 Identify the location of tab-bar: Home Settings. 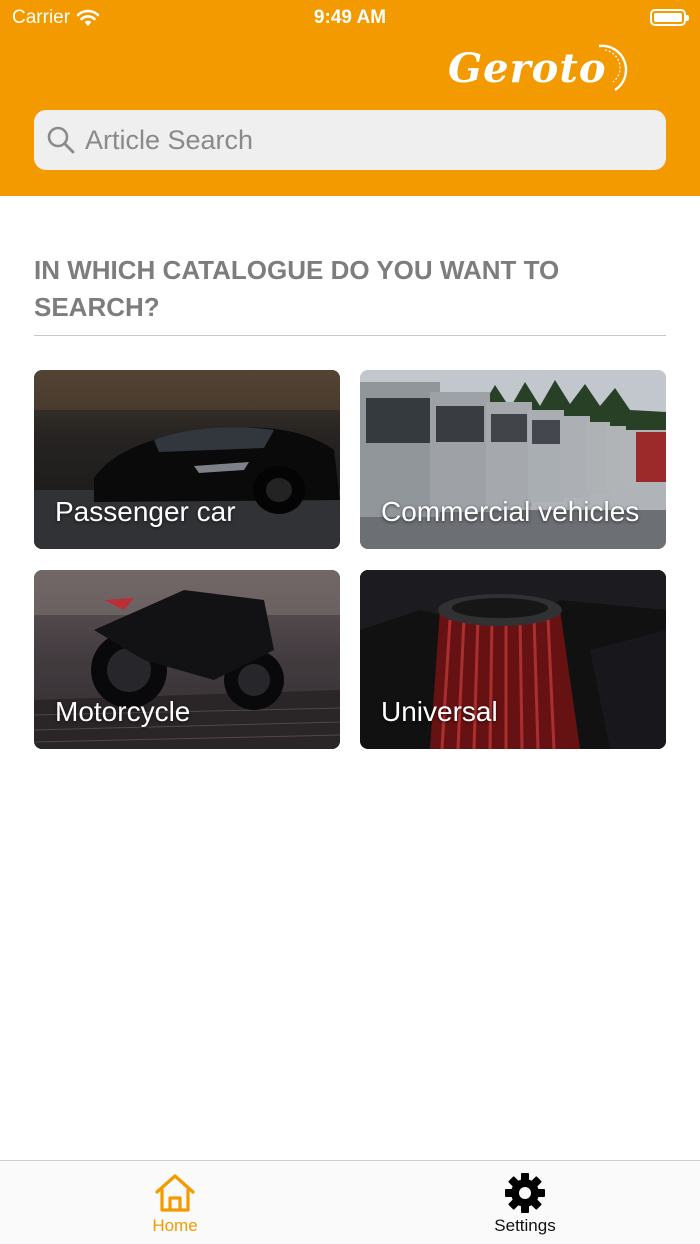
(350, 1202).